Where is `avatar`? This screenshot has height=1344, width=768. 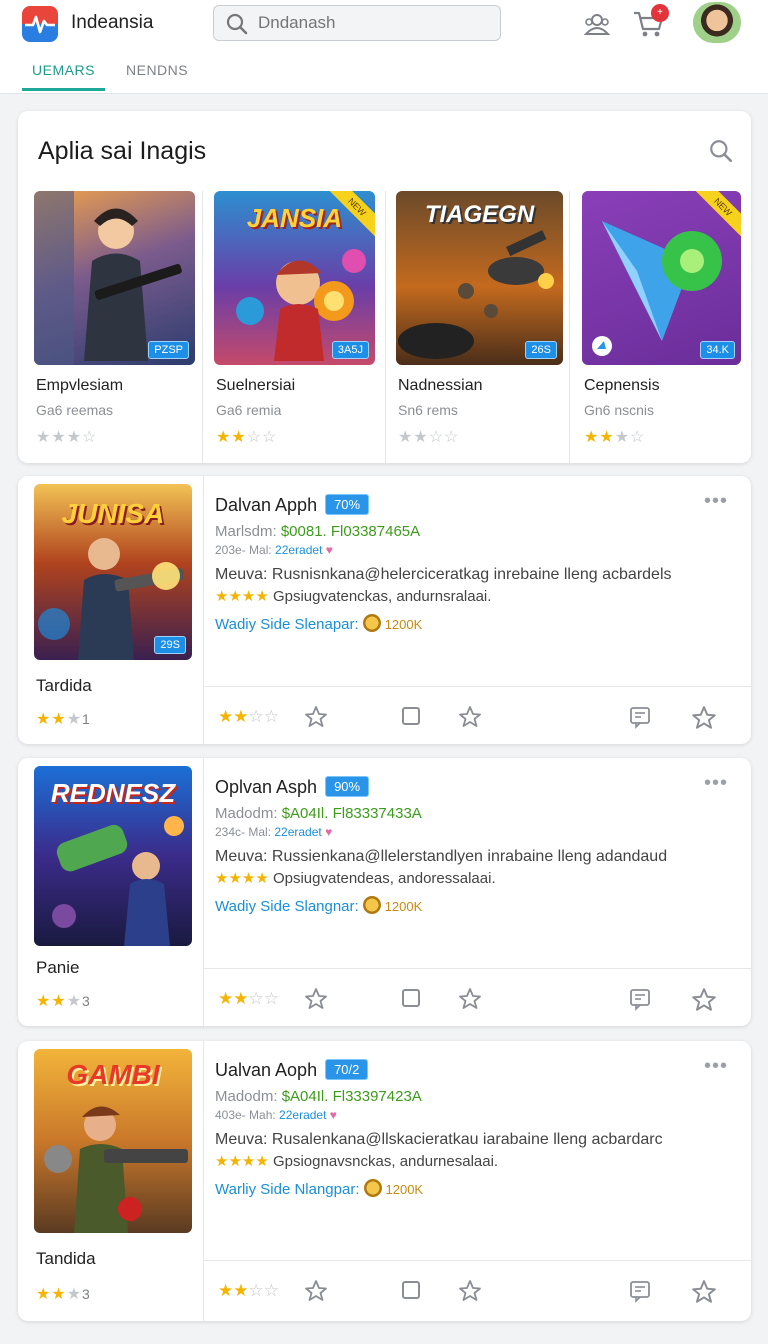
avatar is located at coordinates (717, 22).